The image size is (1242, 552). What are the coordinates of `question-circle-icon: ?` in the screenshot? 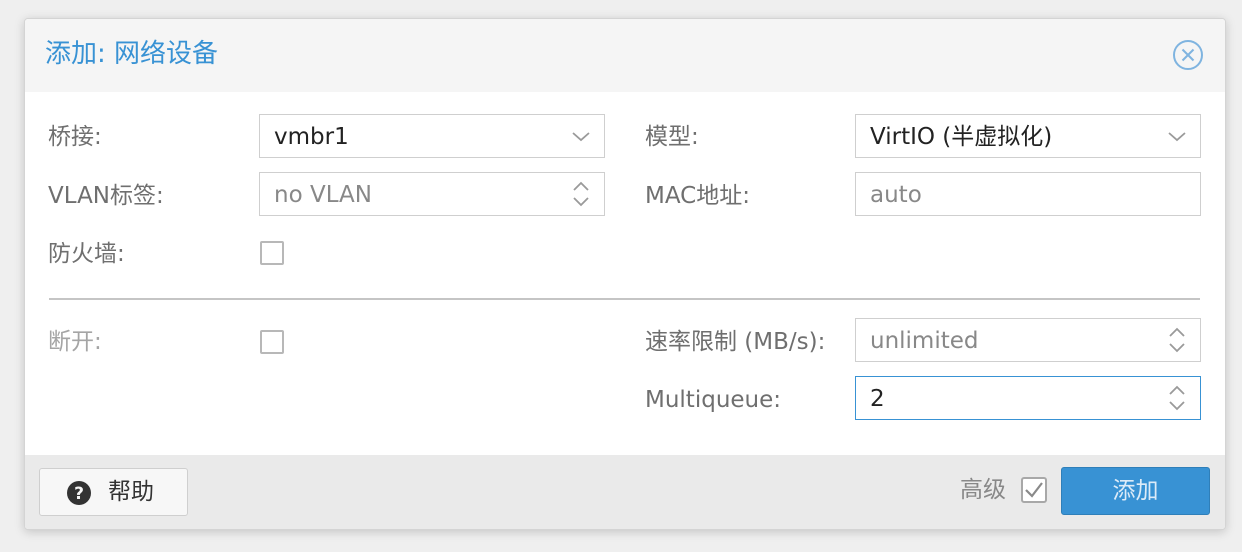 It's located at (79, 493).